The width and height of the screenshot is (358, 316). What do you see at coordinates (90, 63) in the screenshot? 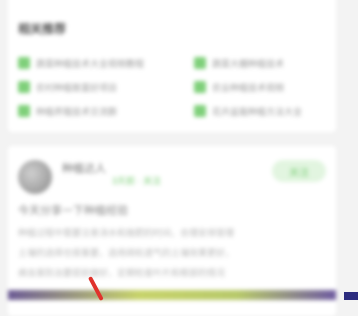
I see `recommend-item-label: 蔬菜种植技术大全视频教程` at bounding box center [90, 63].